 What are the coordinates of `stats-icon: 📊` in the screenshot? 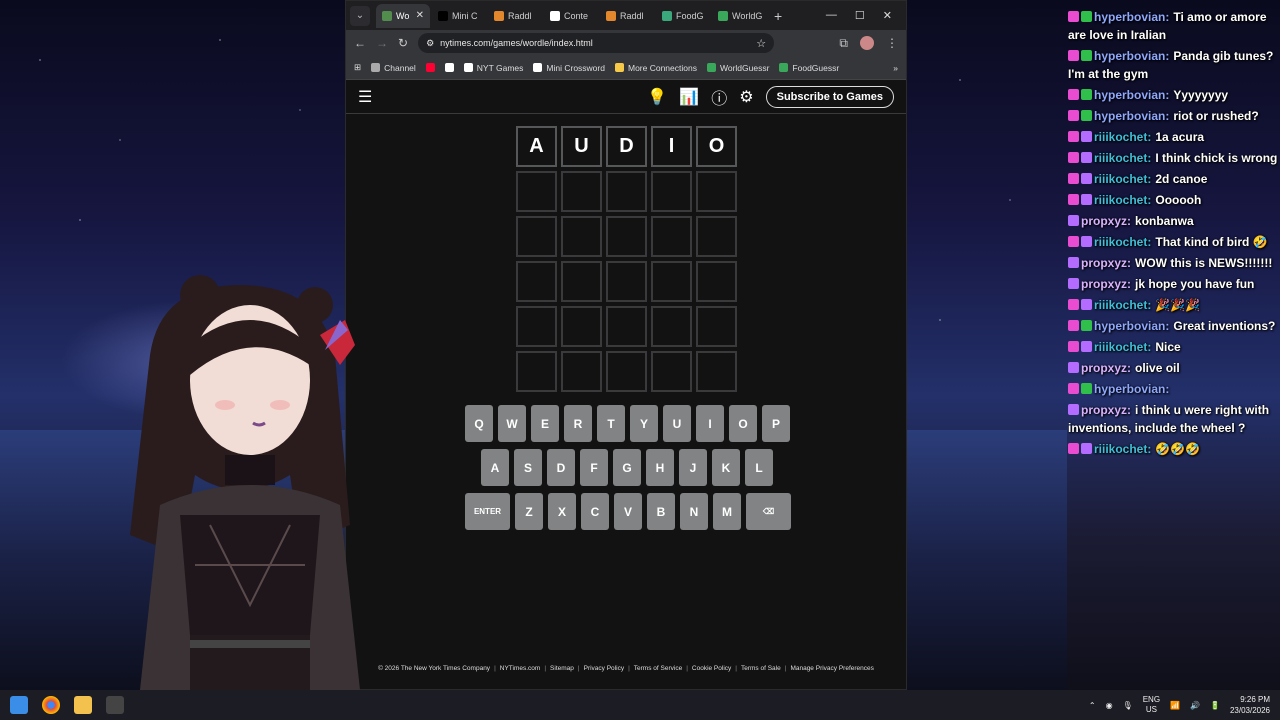 It's located at (689, 97).